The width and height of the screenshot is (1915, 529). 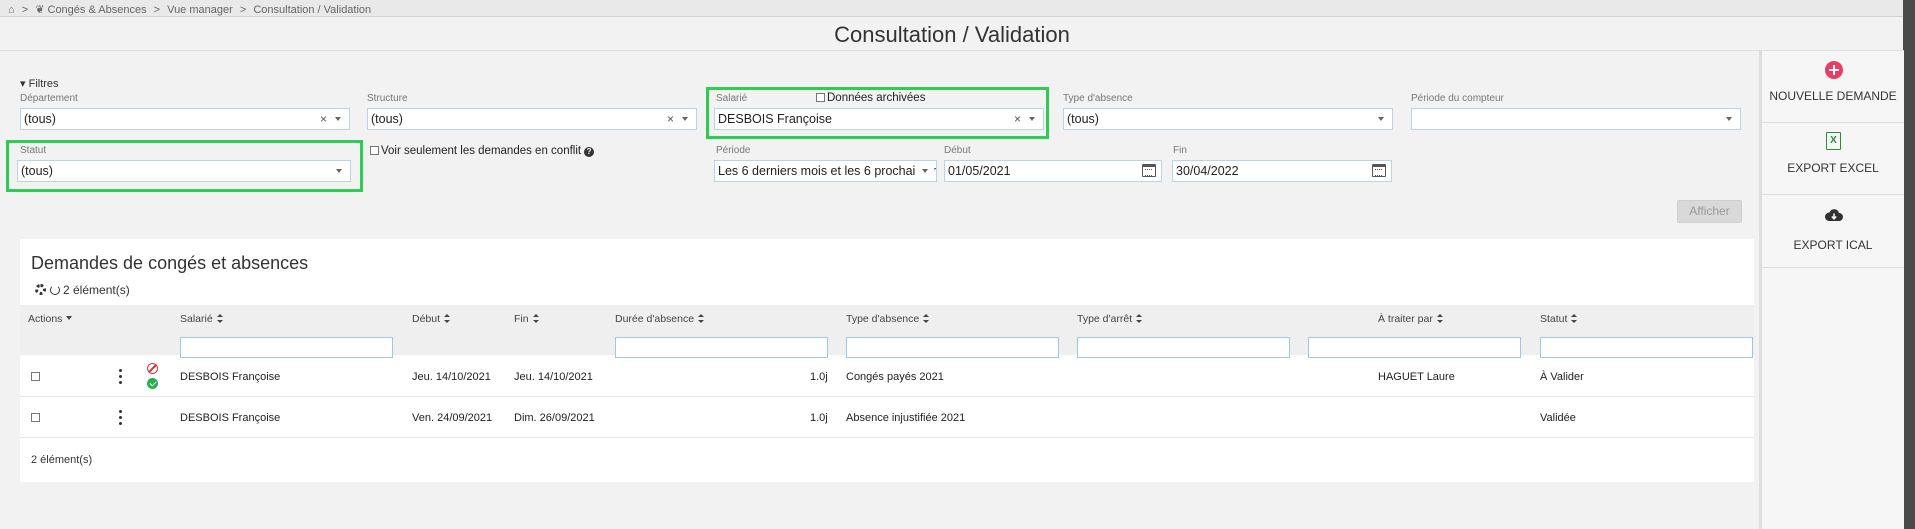 What do you see at coordinates (11, 10) in the screenshot?
I see `home-icon: ⌂` at bounding box center [11, 10].